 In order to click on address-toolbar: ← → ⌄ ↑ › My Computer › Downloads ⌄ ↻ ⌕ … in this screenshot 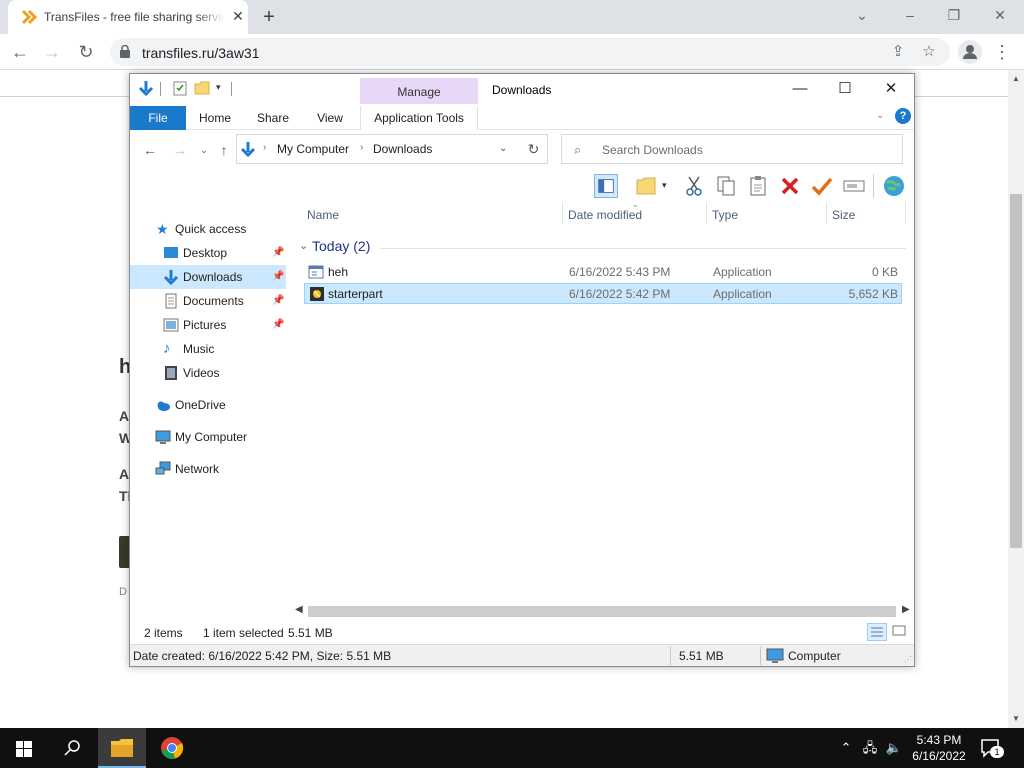, I will do `click(522, 150)`.